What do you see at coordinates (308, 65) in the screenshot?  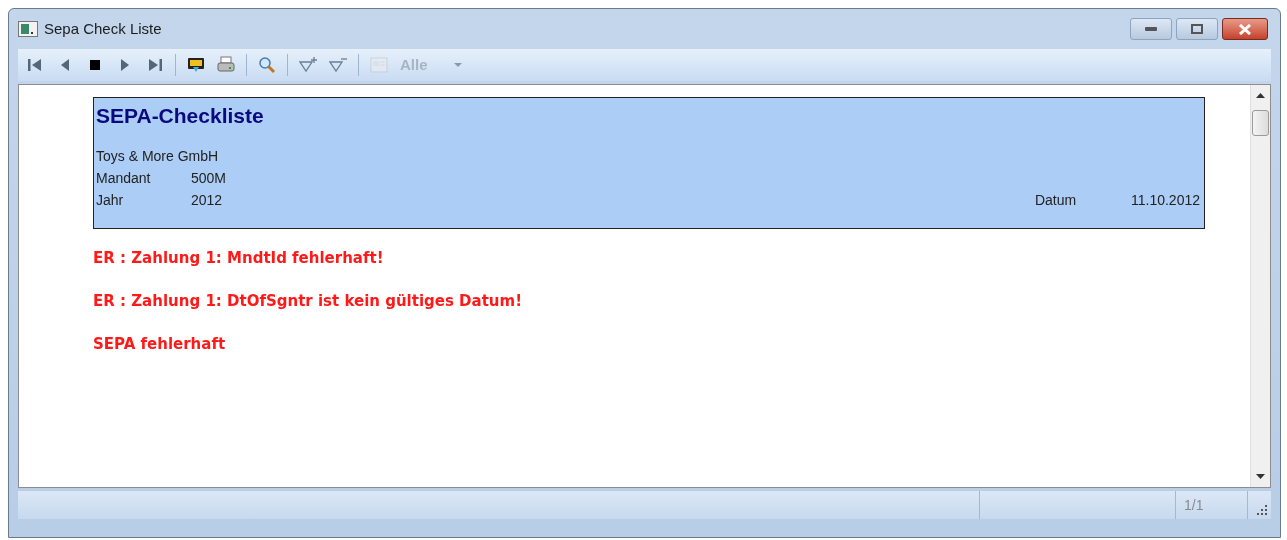 I see `filter-plus-icon` at bounding box center [308, 65].